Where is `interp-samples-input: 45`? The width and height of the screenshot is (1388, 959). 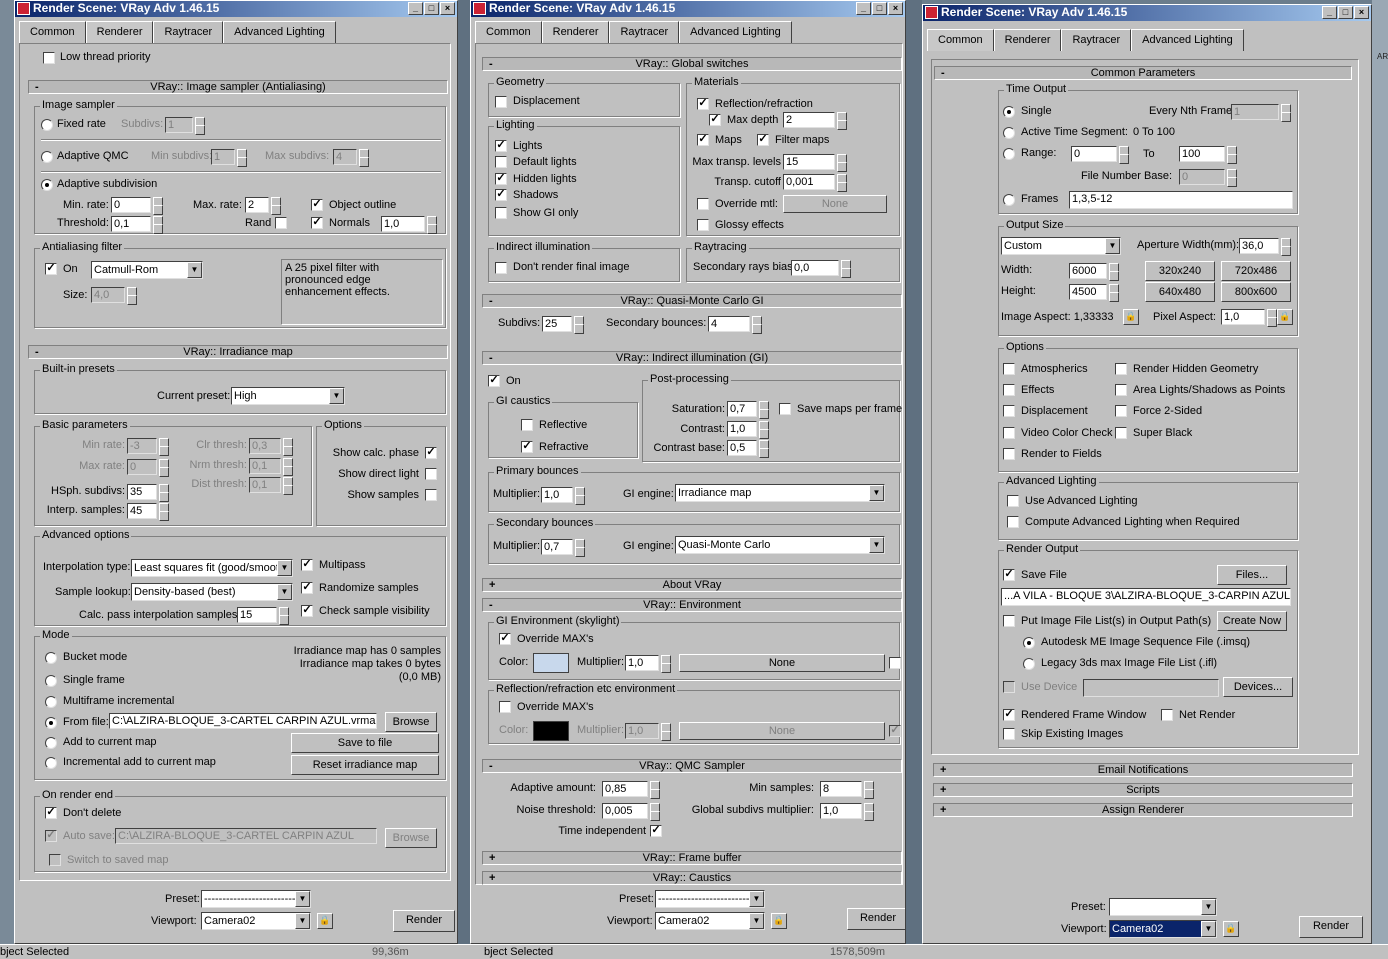
interp-samples-input: 45 is located at coordinates (142, 511).